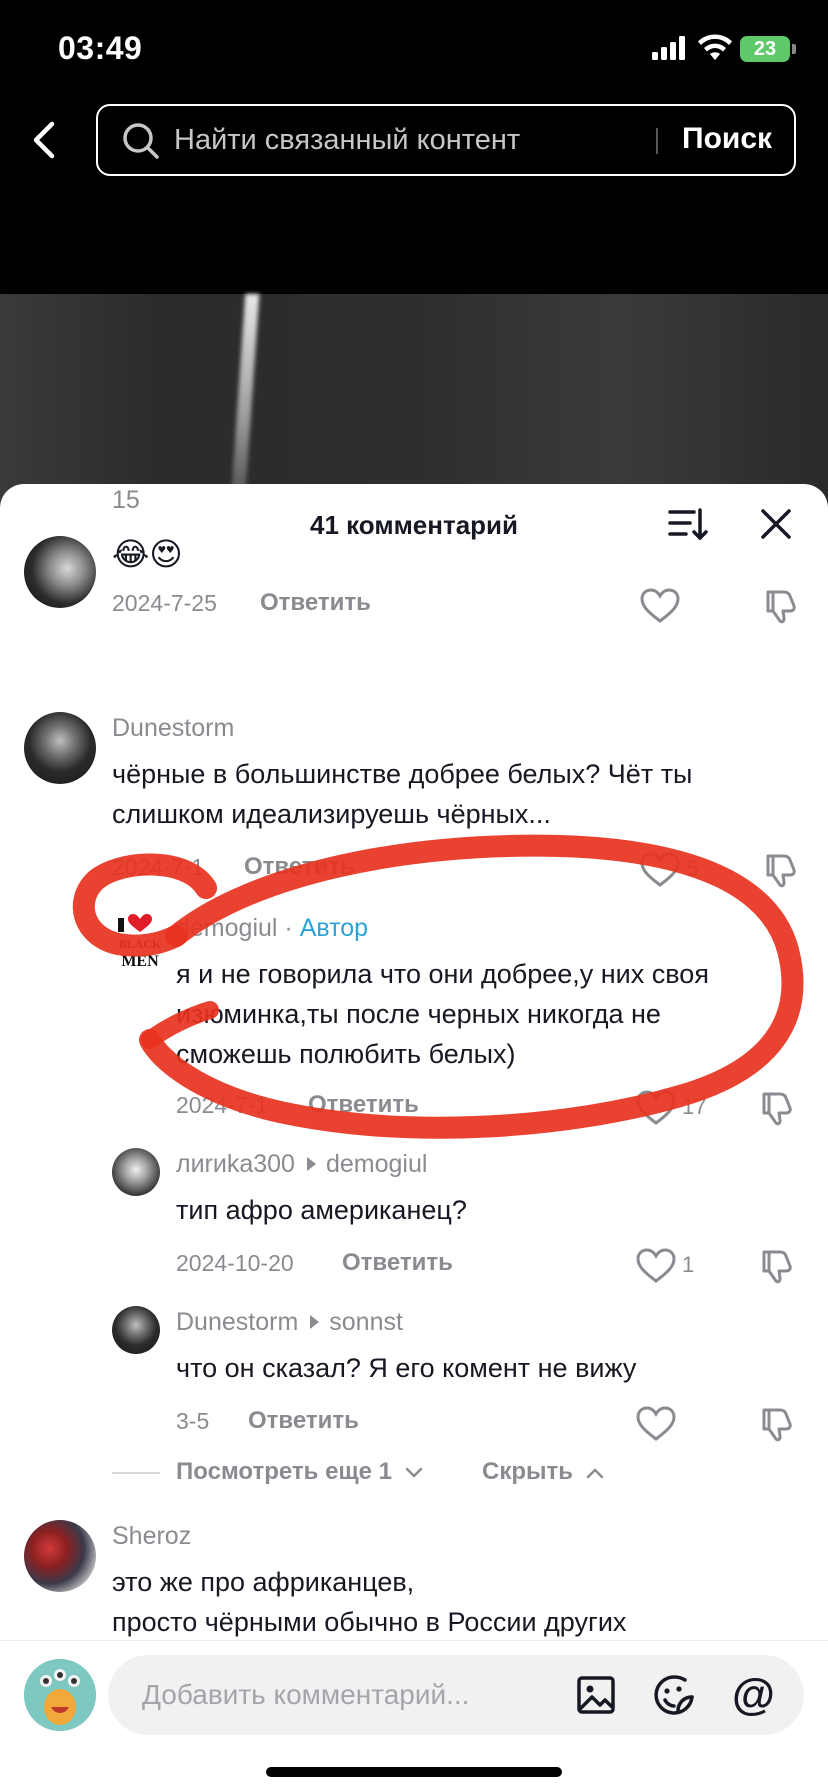 This screenshot has width=828, height=1792. I want to click on author-badge: Автор, so click(334, 928).